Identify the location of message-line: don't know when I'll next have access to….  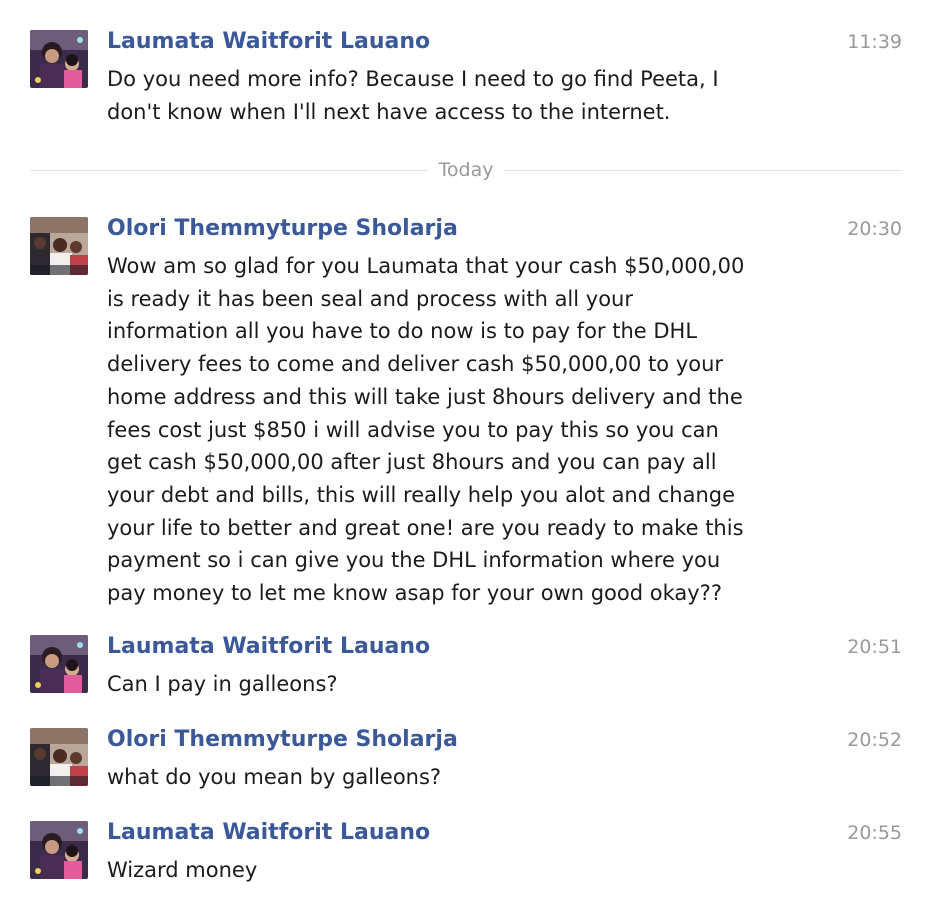
(389, 111).